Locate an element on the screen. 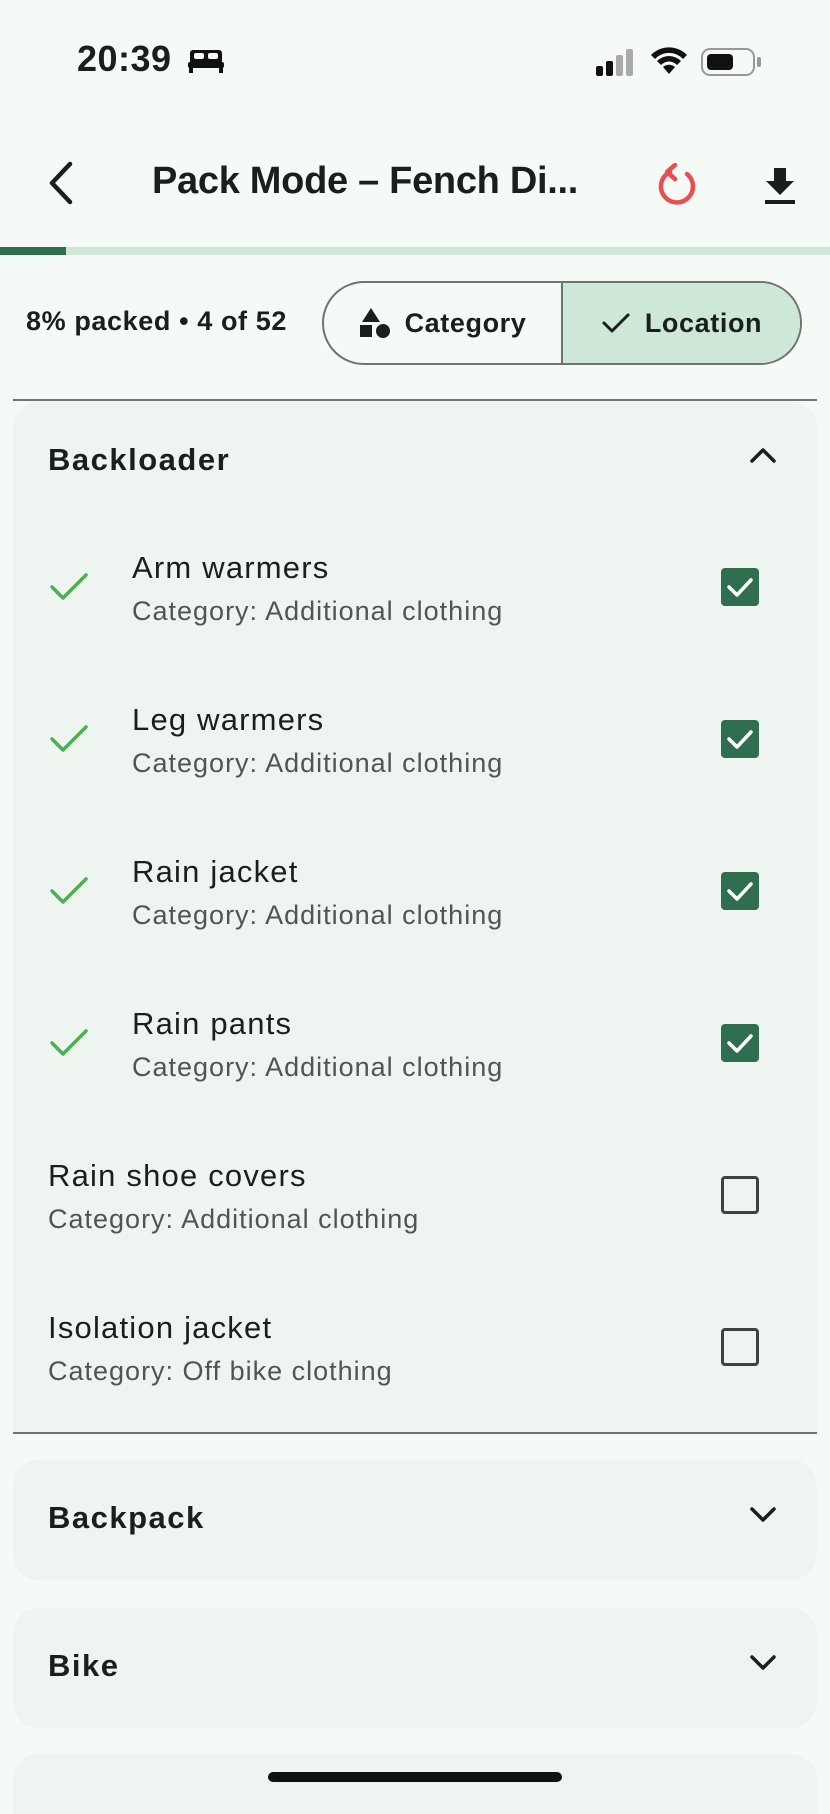 This screenshot has width=830, height=1814. reset-button is located at coordinates (678, 186).